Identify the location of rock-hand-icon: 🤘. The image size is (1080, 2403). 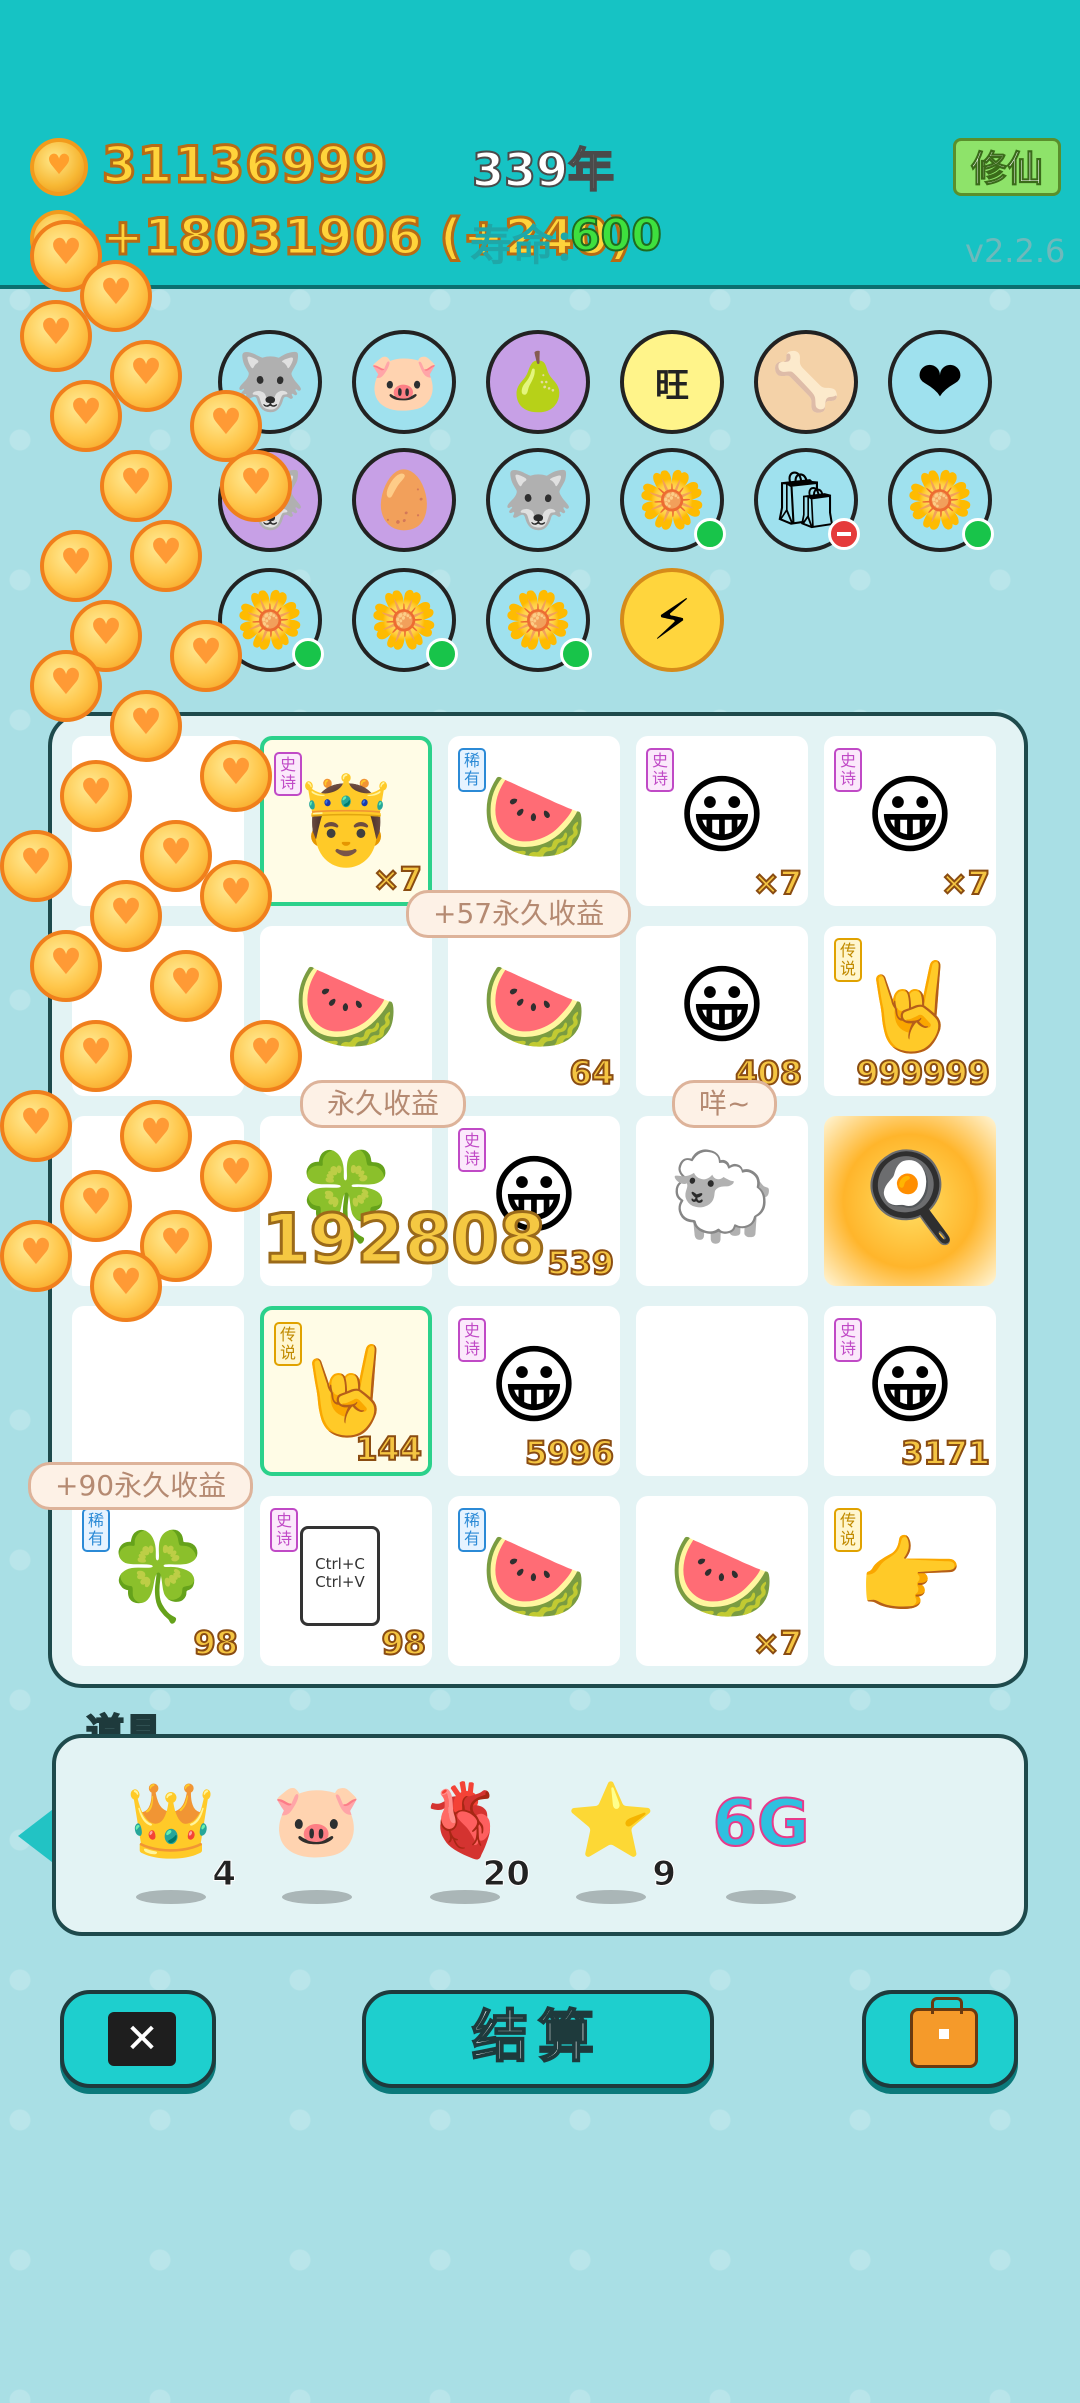
(910, 1007).